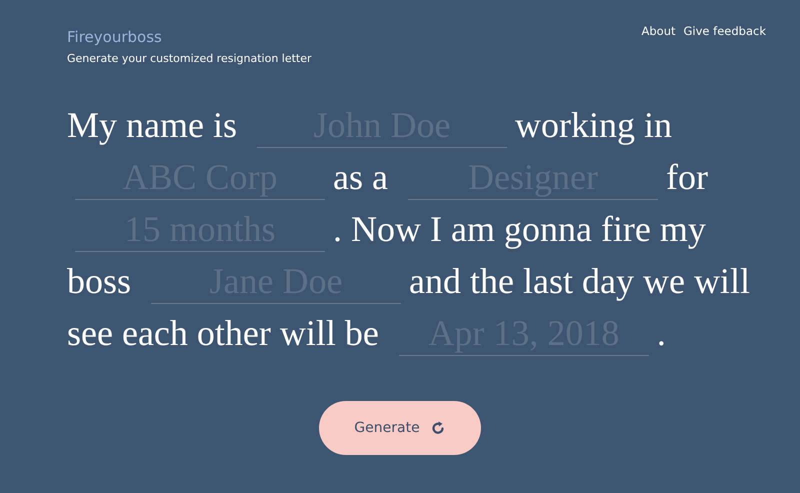  I want to click on sentence-text: My name is, so click(152, 125).